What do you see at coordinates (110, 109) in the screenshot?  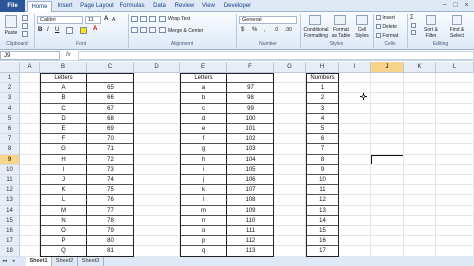 I see `table1-code: 67` at bounding box center [110, 109].